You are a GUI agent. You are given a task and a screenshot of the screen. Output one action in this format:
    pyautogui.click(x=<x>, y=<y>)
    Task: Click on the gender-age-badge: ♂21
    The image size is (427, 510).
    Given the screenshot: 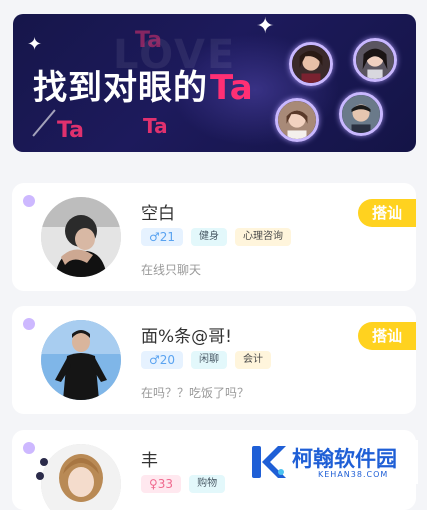 What is the action you would take?
    pyautogui.click(x=162, y=237)
    